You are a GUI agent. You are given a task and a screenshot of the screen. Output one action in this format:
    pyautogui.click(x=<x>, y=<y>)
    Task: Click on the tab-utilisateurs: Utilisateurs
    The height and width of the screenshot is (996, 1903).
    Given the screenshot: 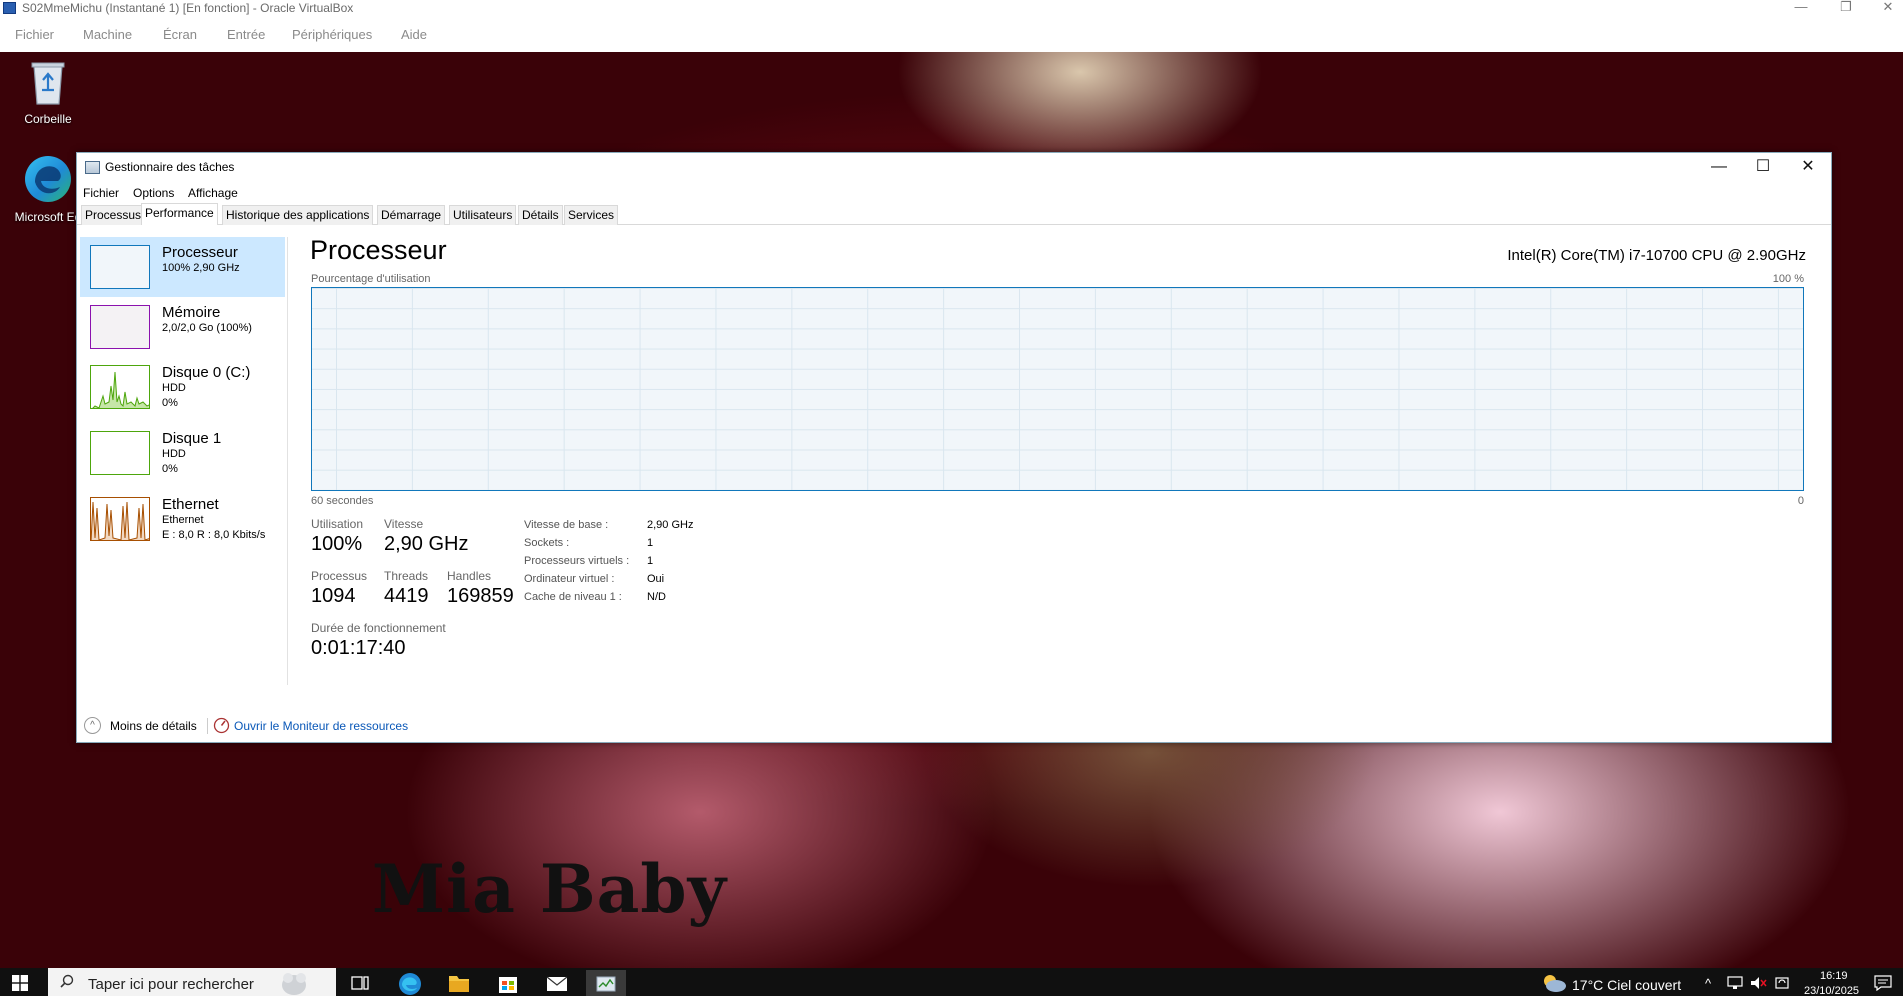 What is the action you would take?
    pyautogui.click(x=483, y=215)
    